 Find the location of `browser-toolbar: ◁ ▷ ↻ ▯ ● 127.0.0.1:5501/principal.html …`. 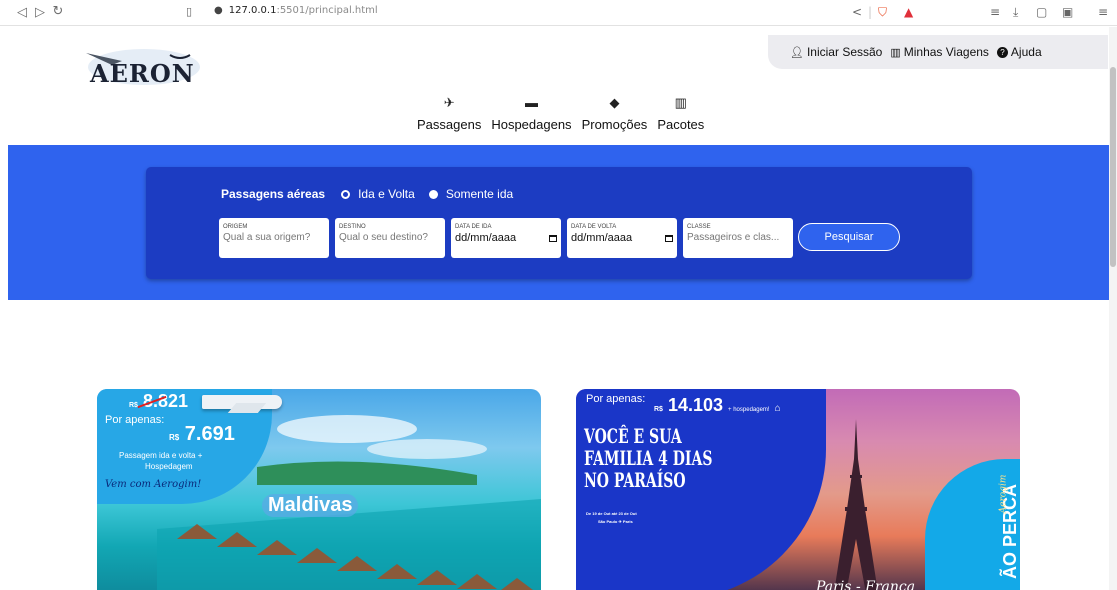

browser-toolbar: ◁ ▷ ↻ ▯ ● 127.0.0.1:5501/principal.html … is located at coordinates (558, 13).